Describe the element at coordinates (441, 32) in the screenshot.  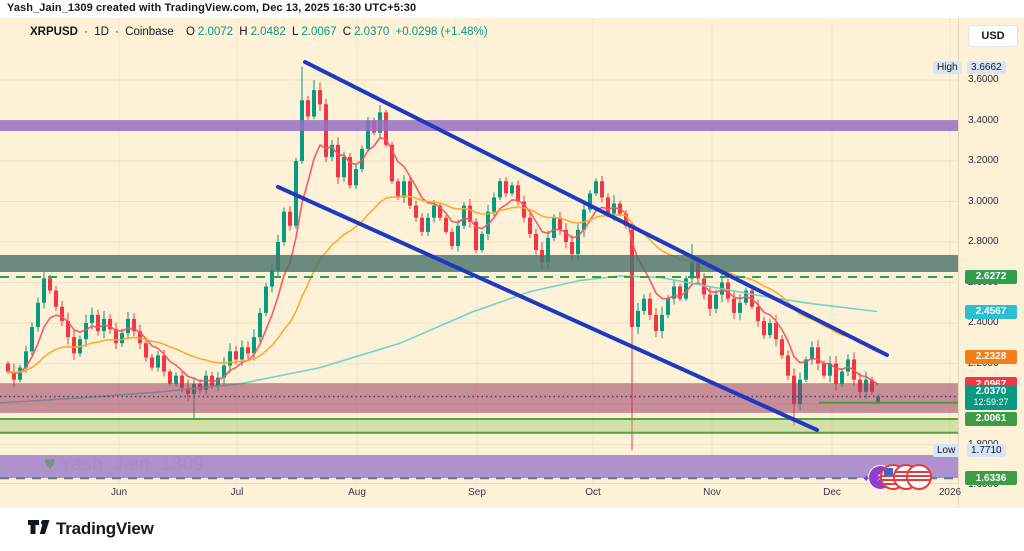
I see `legend-change: +0.0298 (+1.48%)` at that location.